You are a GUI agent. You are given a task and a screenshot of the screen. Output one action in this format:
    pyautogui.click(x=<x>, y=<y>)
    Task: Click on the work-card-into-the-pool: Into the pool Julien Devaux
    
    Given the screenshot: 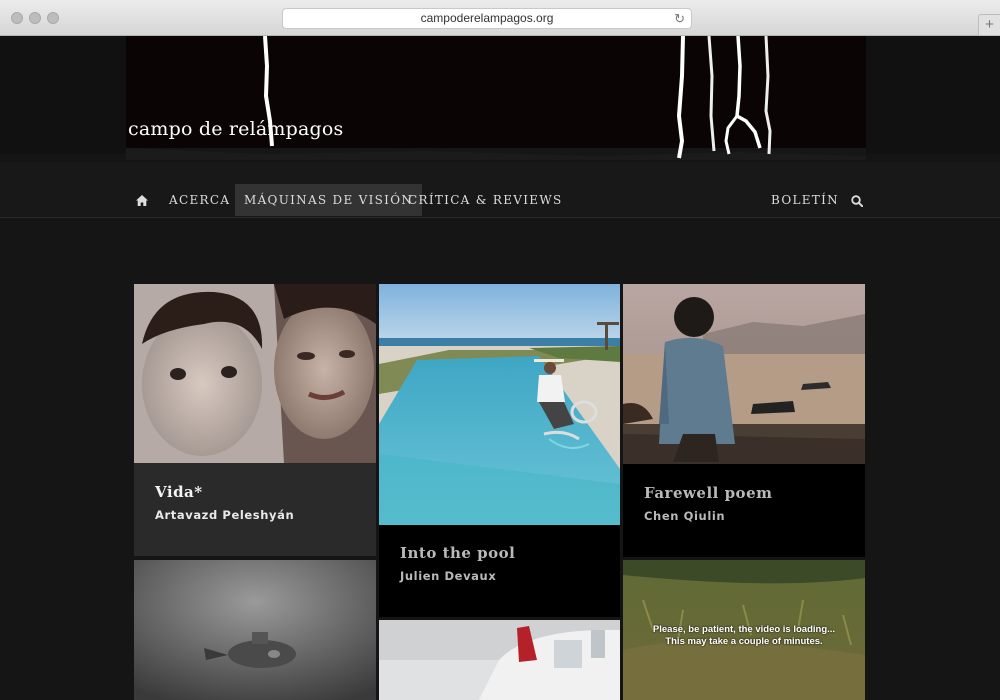 What is the action you would take?
    pyautogui.click(x=499, y=450)
    